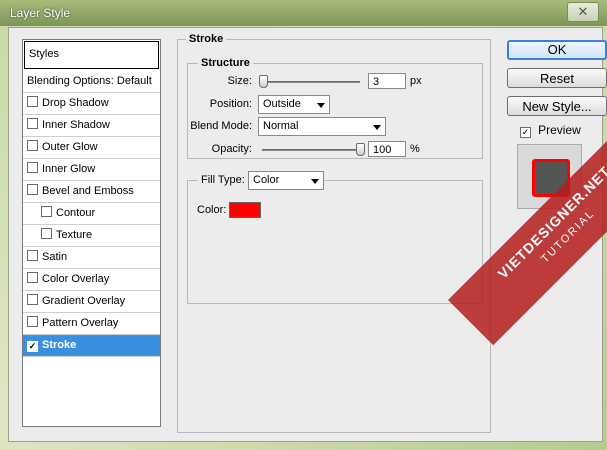 The image size is (607, 450). What do you see at coordinates (557, 78) in the screenshot?
I see `reset-button: Reset` at bounding box center [557, 78].